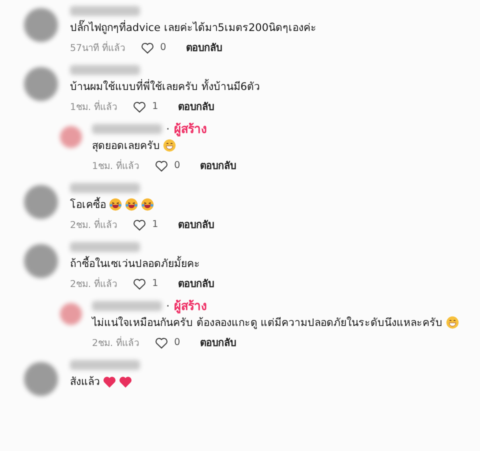 The image size is (480, 451). Describe the element at coordinates (98, 47) in the screenshot. I see `comment-time: 57นาที ที่แล้ว` at that location.